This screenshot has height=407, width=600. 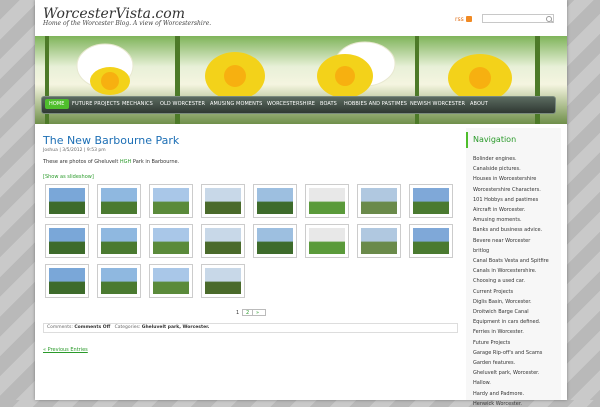 What do you see at coordinates (498, 332) in the screenshot?
I see `sidebar-link: Ferries in Worcester.` at bounding box center [498, 332].